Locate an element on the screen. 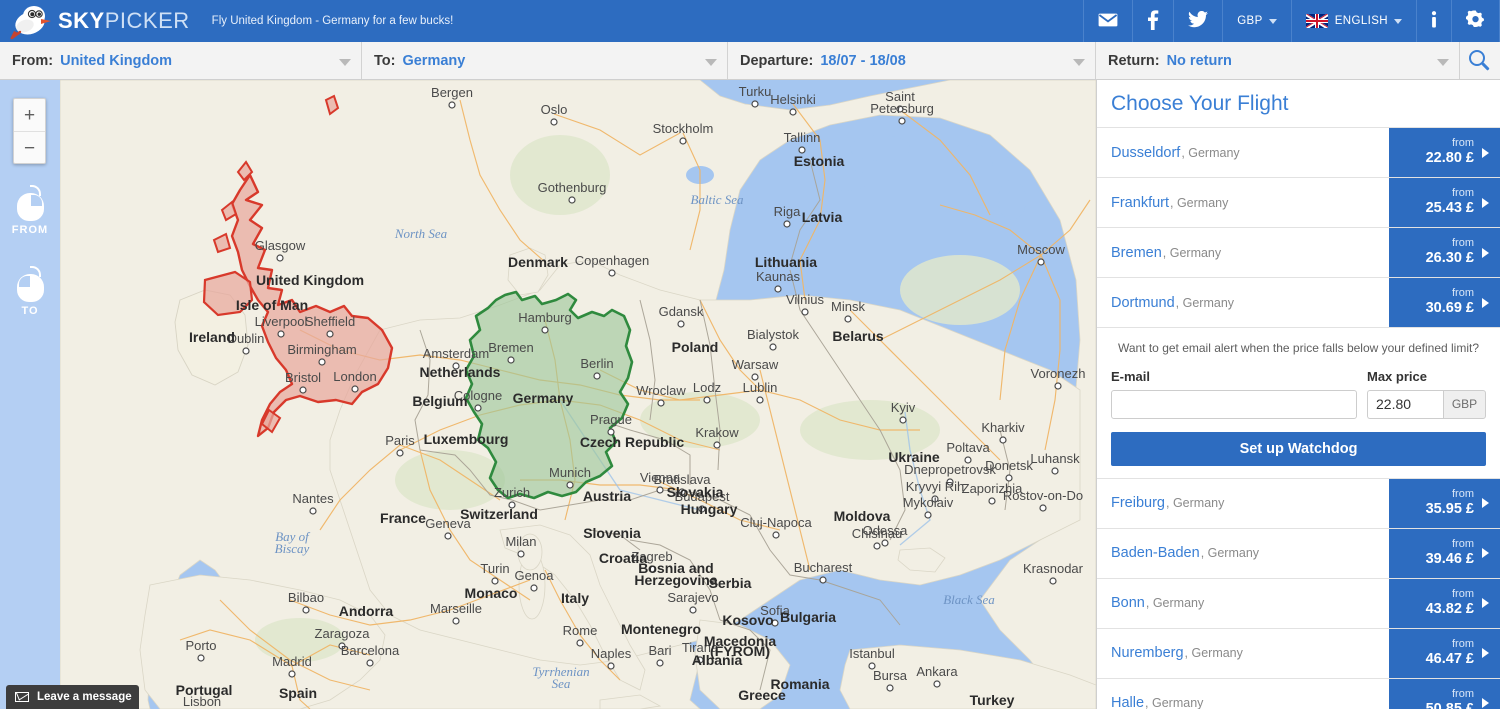 This screenshot has width=1500, height=709. facebook-button is located at coordinates (1152, 21).